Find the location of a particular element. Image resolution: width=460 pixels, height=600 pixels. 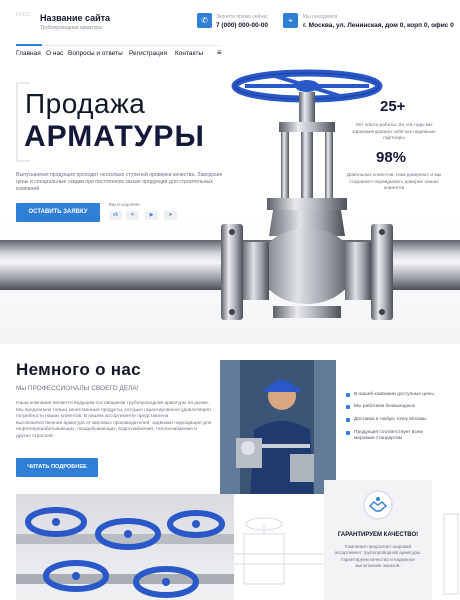

worker-photo is located at coordinates (278, 430).